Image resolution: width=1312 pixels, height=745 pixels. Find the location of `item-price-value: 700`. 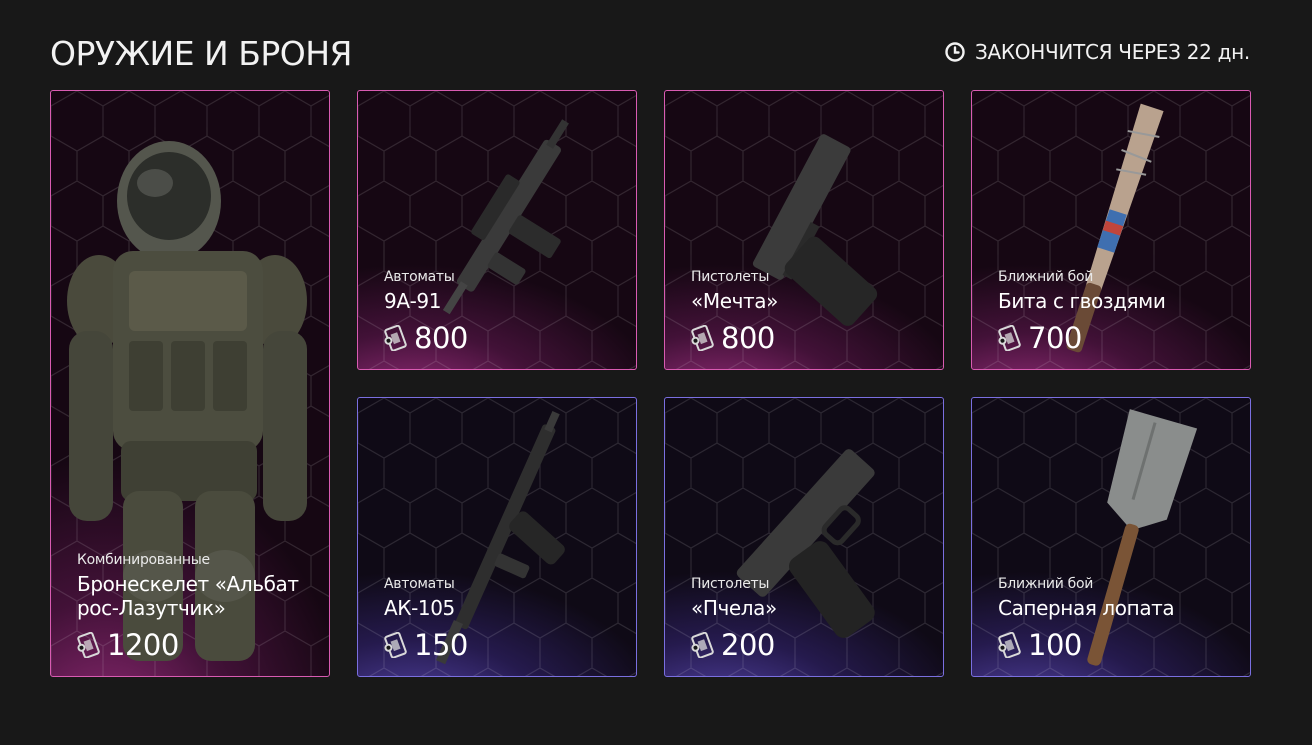

item-price-value: 700 is located at coordinates (1055, 338).